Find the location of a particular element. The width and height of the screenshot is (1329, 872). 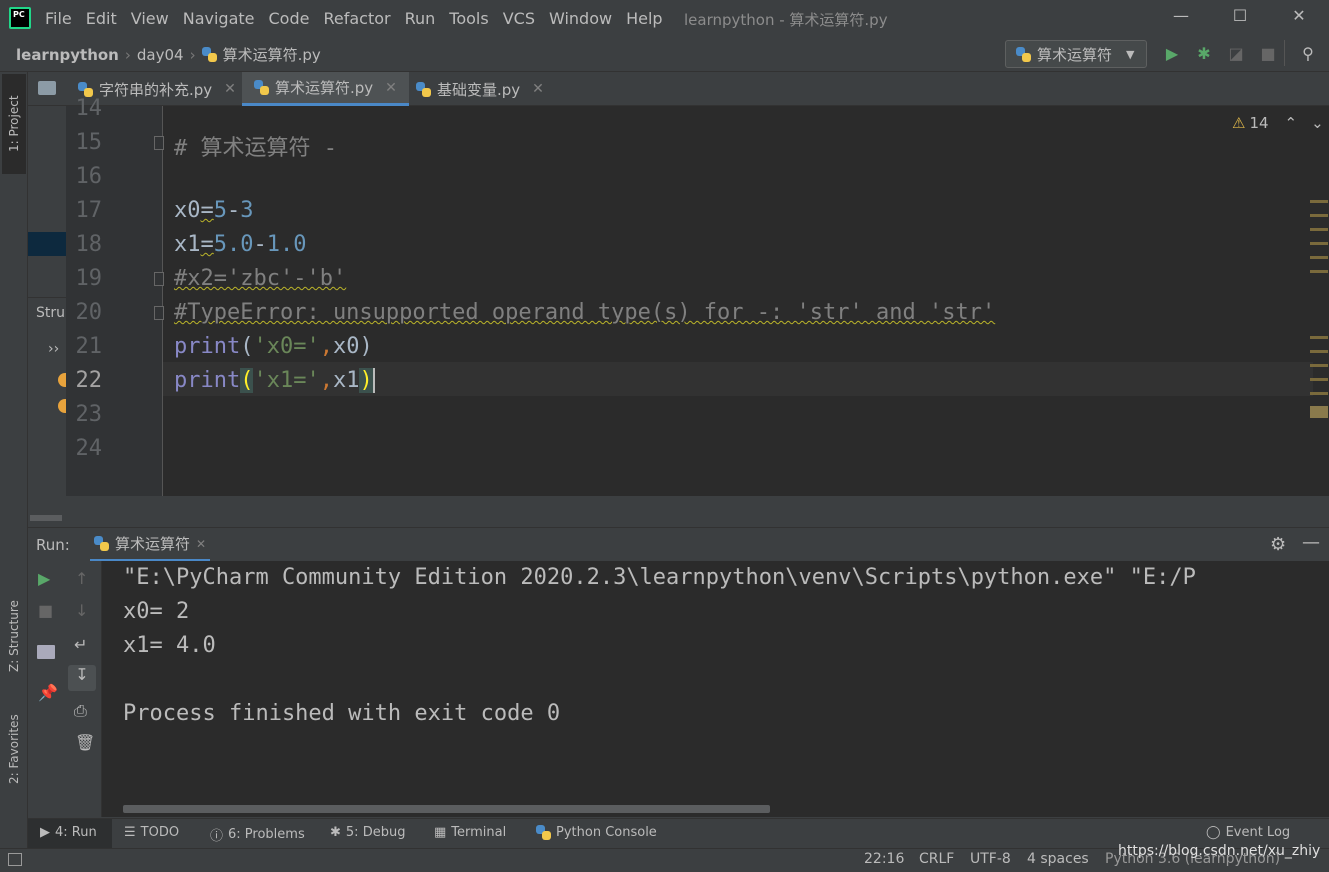

inspection-widget: ⚠ 14 ⌃ ⌄ is located at coordinates (1278, 123).